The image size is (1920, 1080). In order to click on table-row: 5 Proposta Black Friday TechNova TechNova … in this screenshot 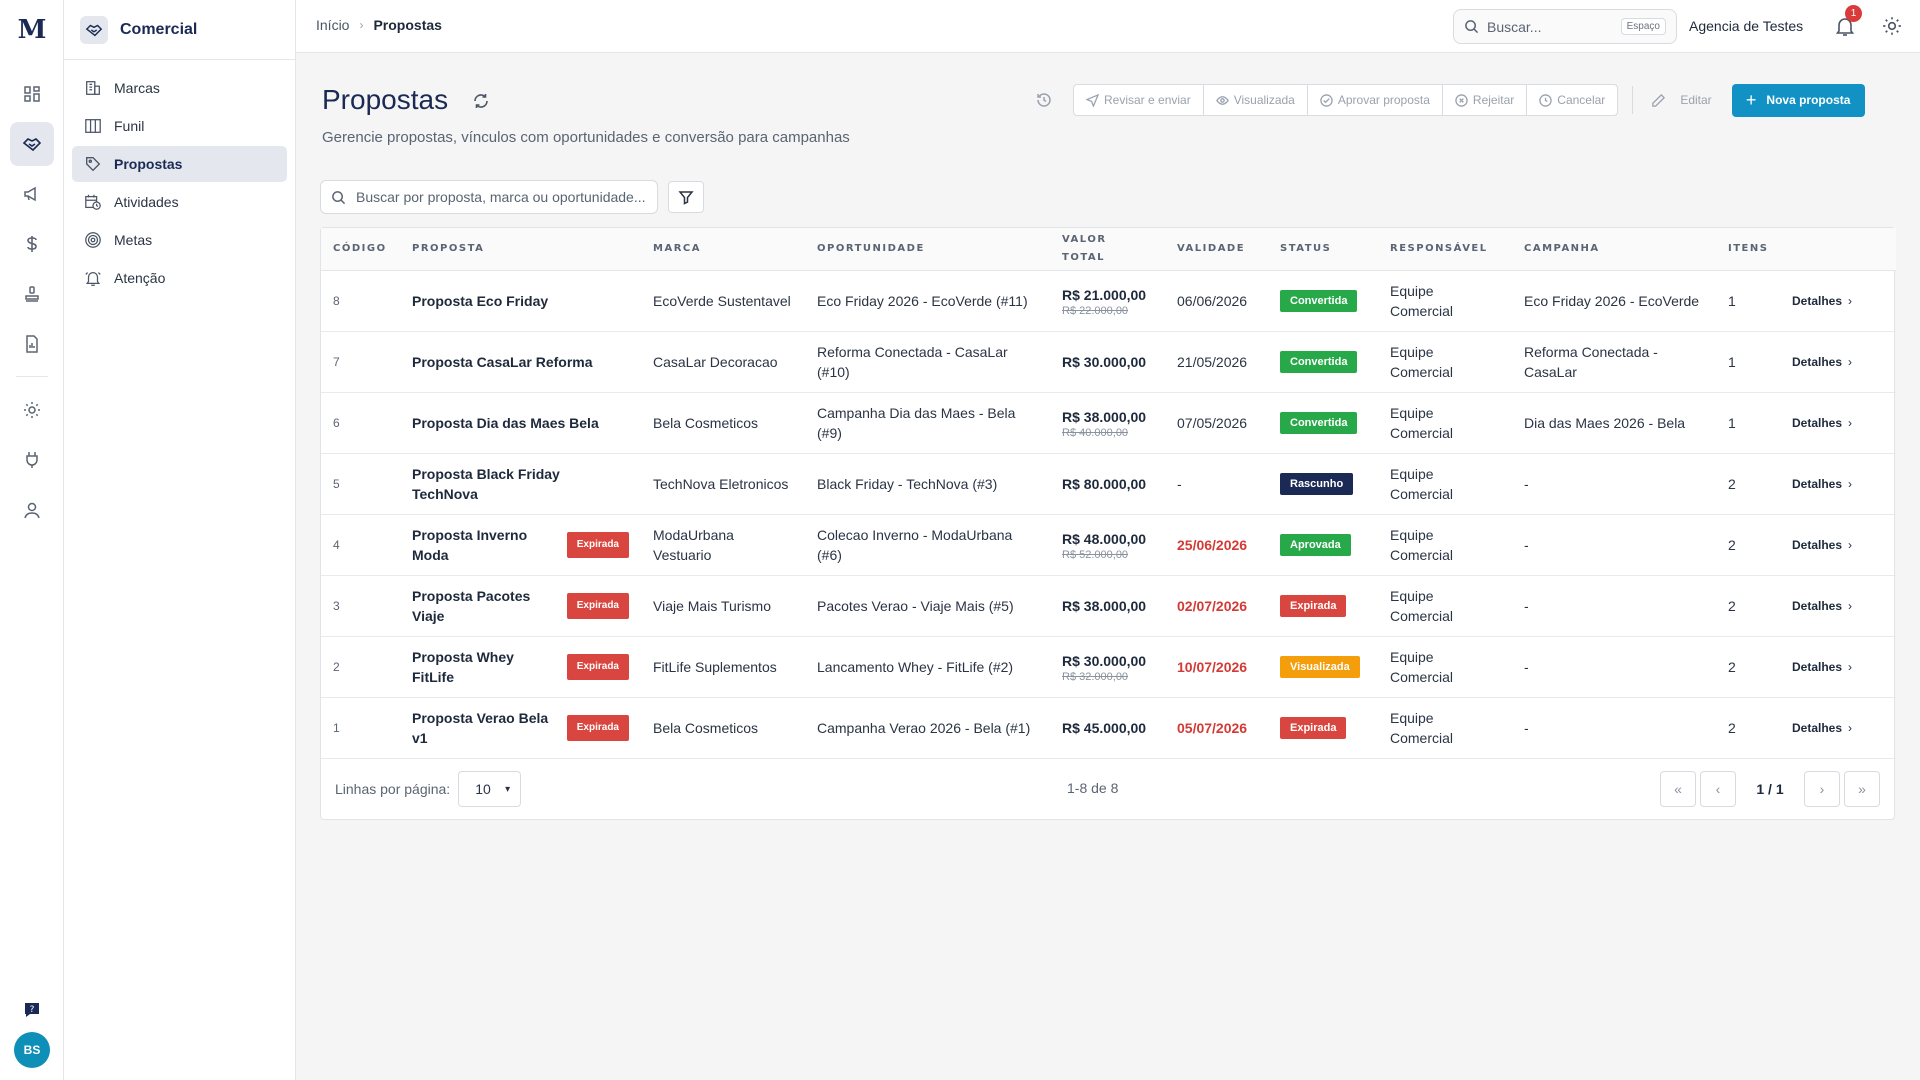, I will do `click(1108, 483)`.